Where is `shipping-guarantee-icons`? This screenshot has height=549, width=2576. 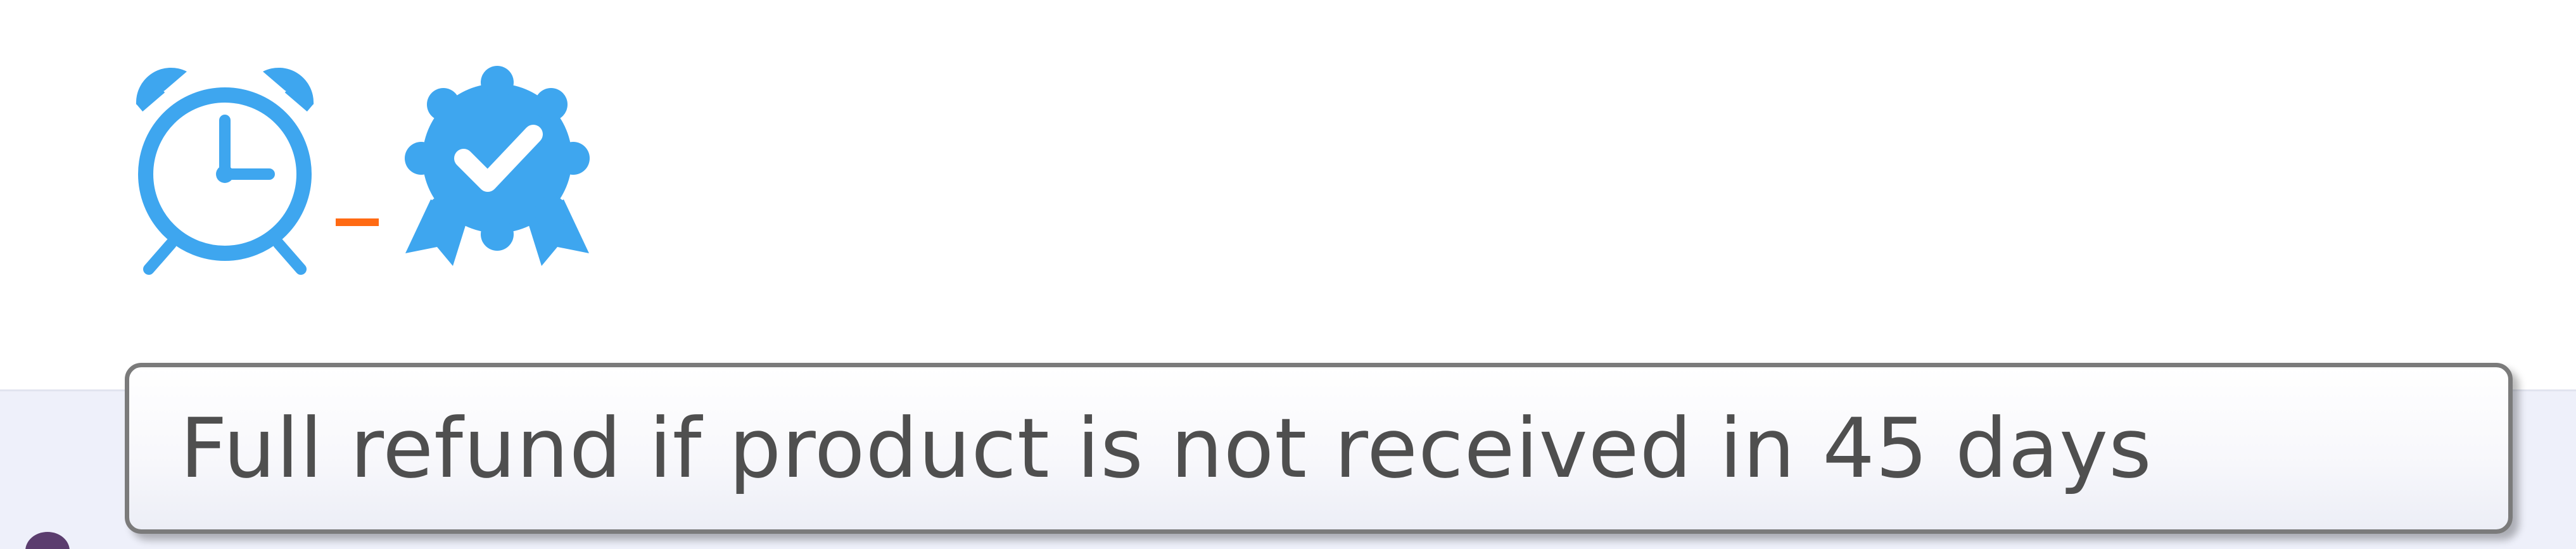
shipping-guarantee-icons is located at coordinates (374, 174).